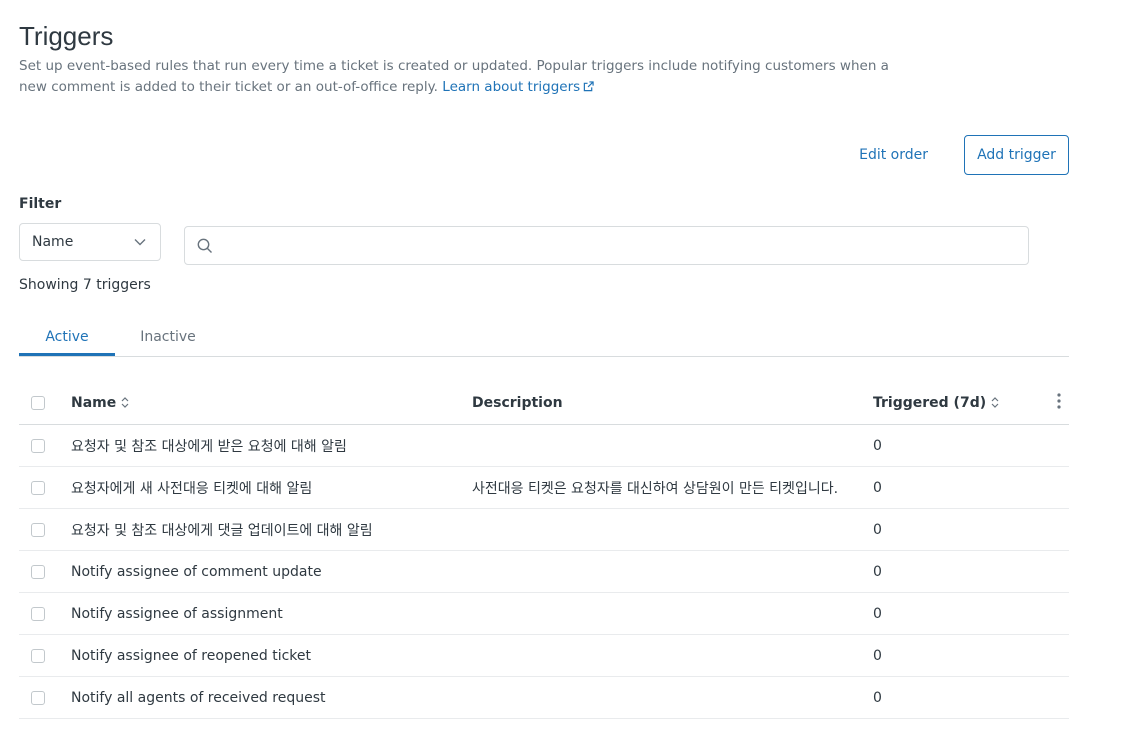  Describe the element at coordinates (196, 572) in the screenshot. I see `trigger-name: Notify assignee of comment update` at that location.